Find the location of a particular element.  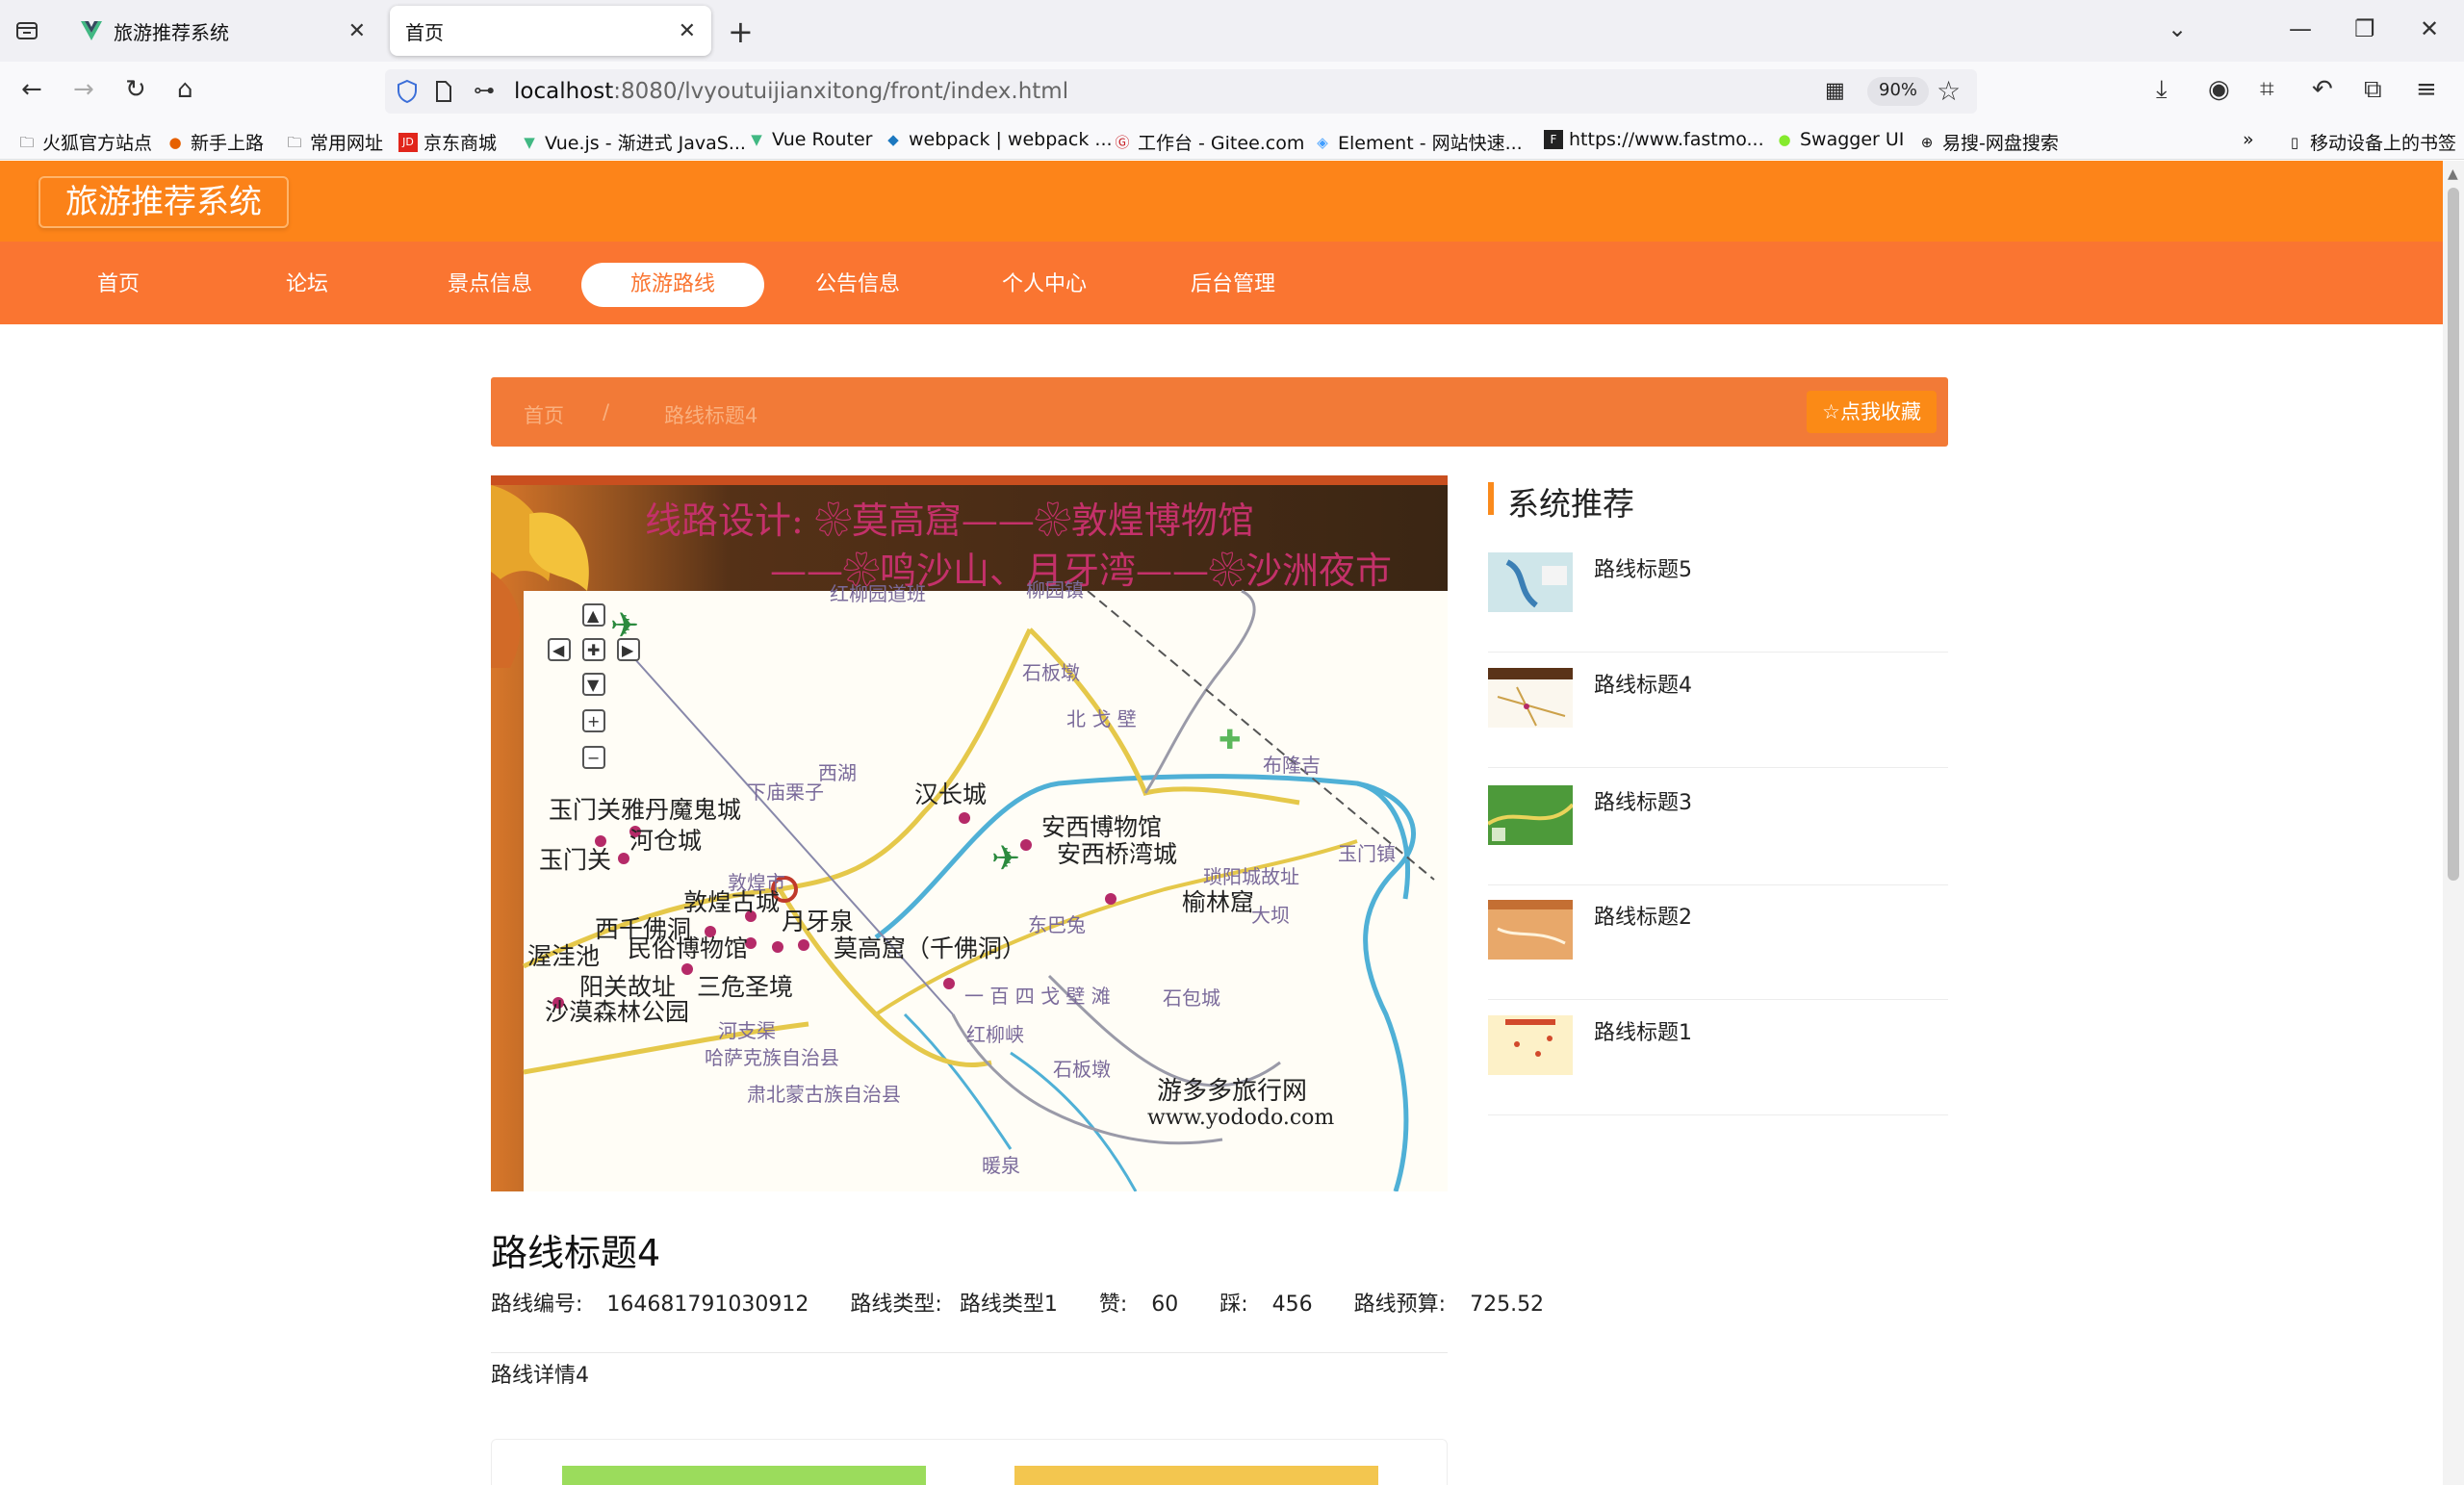

close-window-icon: ✕ is located at coordinates (2429, 28).